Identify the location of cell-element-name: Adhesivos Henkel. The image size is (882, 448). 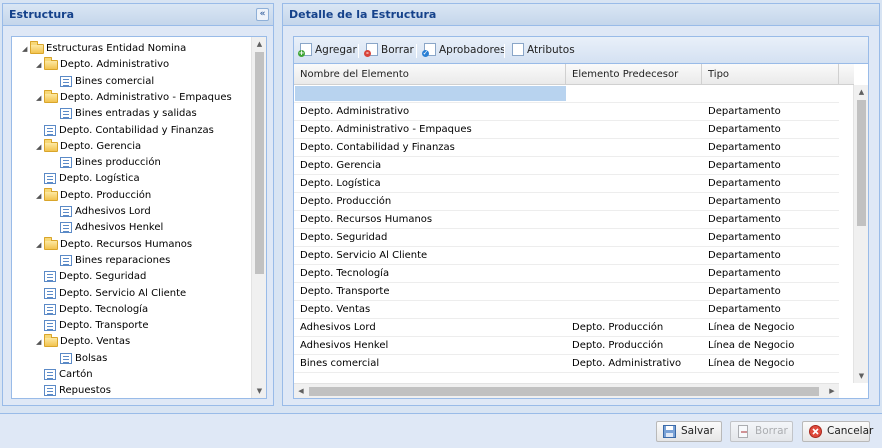
(344, 345).